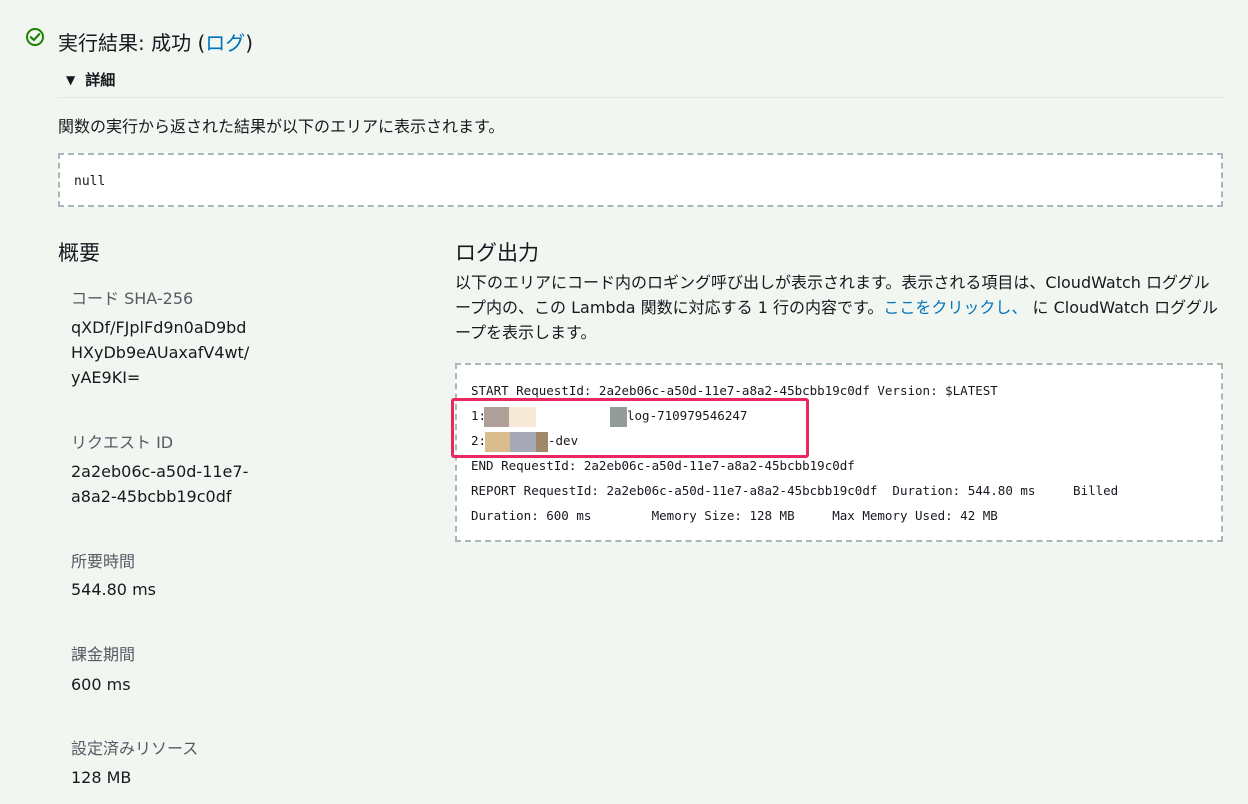 This screenshot has height=804, width=1248. What do you see at coordinates (249, 43) in the screenshot?
I see `title-paren-close: )` at bounding box center [249, 43].